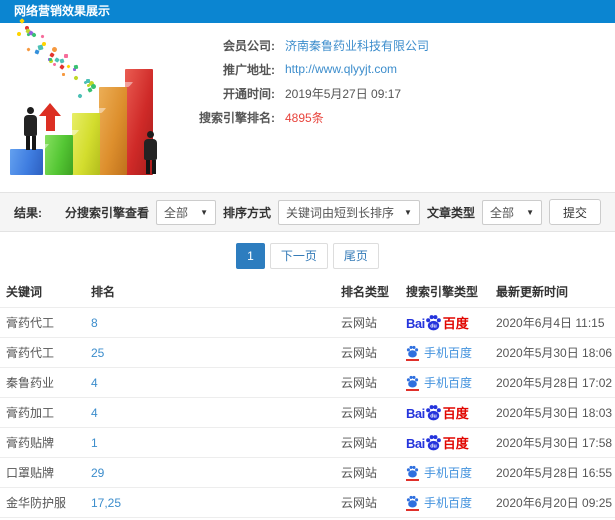 The image size is (615, 520). I want to click on keyword-cell: 膏药加工, so click(42, 412).